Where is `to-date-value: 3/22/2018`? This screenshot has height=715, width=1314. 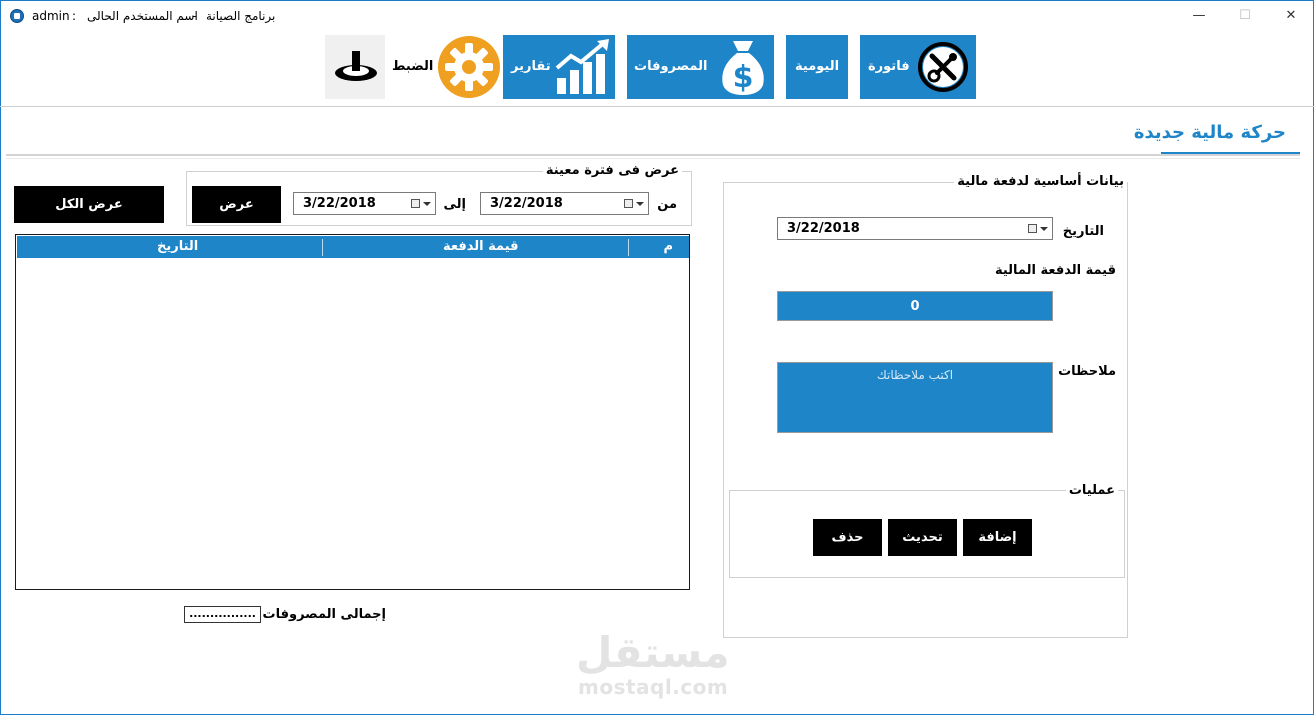 to-date-value: 3/22/2018 is located at coordinates (339, 203).